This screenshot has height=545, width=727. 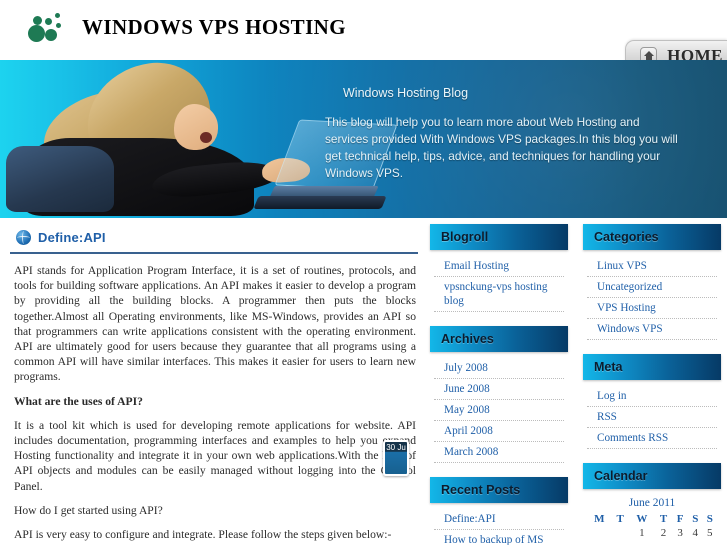 What do you see at coordinates (657, 308) in the screenshot?
I see `category-link: VPS Hosting` at bounding box center [657, 308].